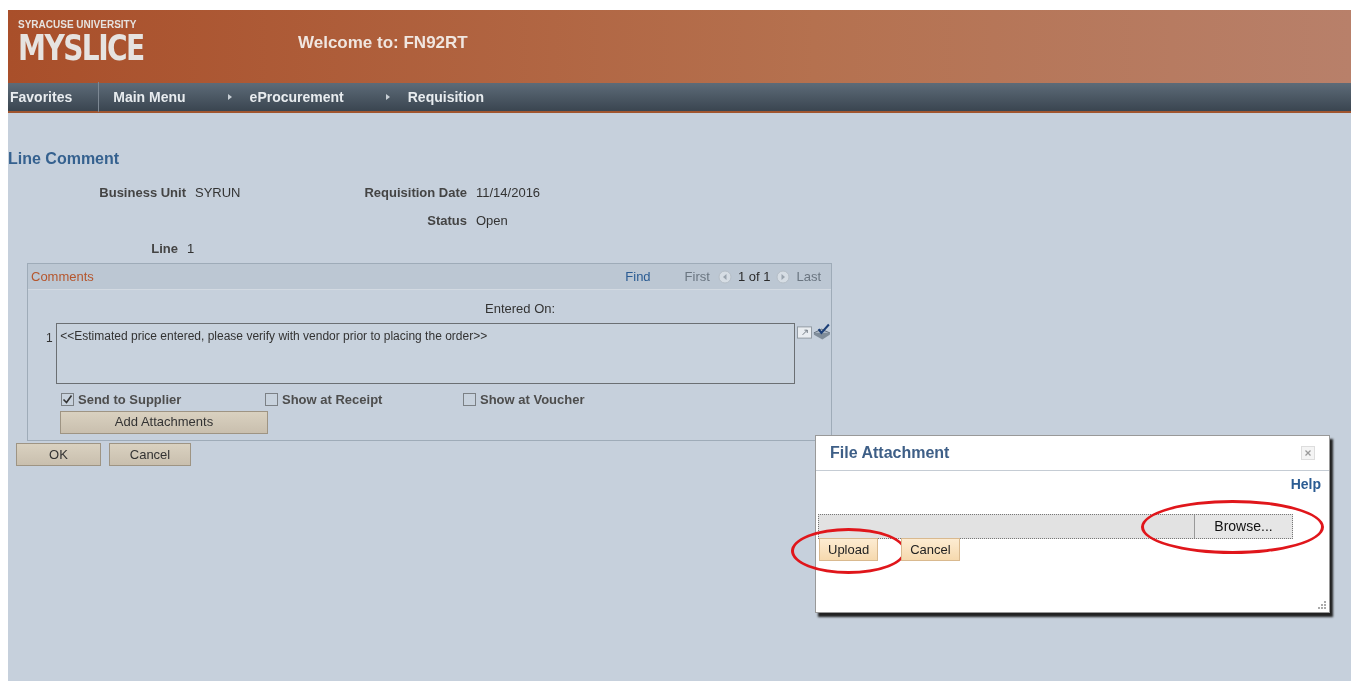 The height and width of the screenshot is (681, 1351). I want to click on entered-on-label: Entered On:, so click(520, 308).